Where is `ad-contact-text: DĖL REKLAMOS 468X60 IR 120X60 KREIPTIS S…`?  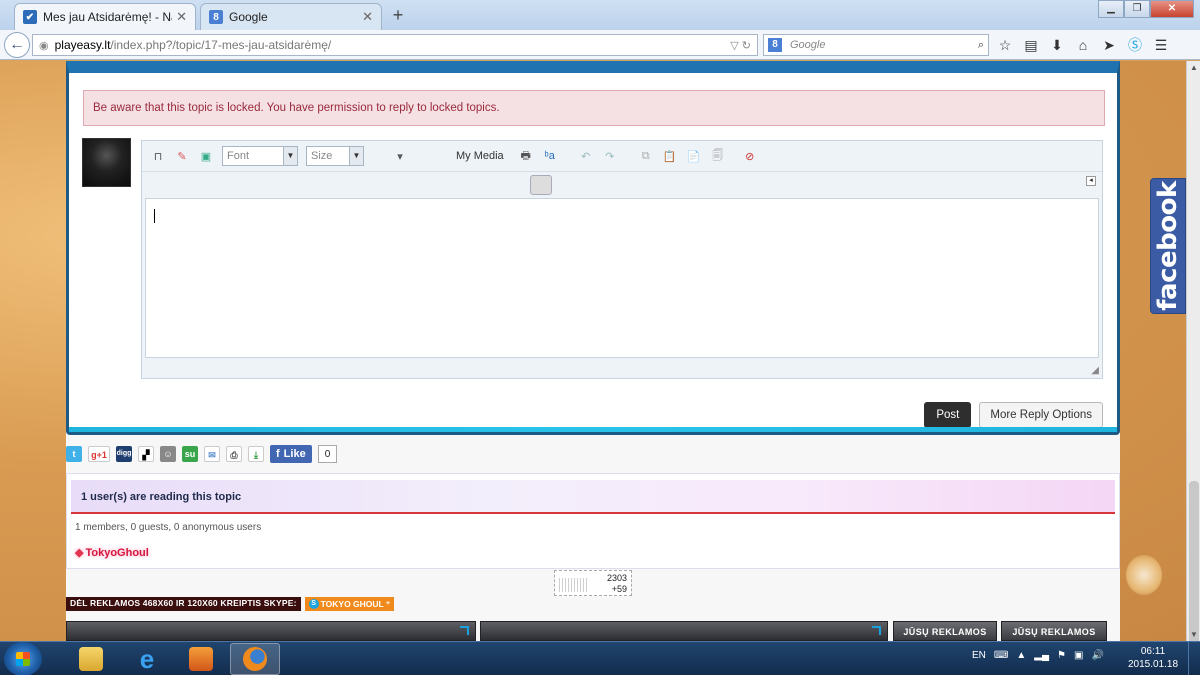
ad-contact-text: DĖL REKLAMOS 468X60 IR 120X60 KREIPTIS S… is located at coordinates (183, 604).